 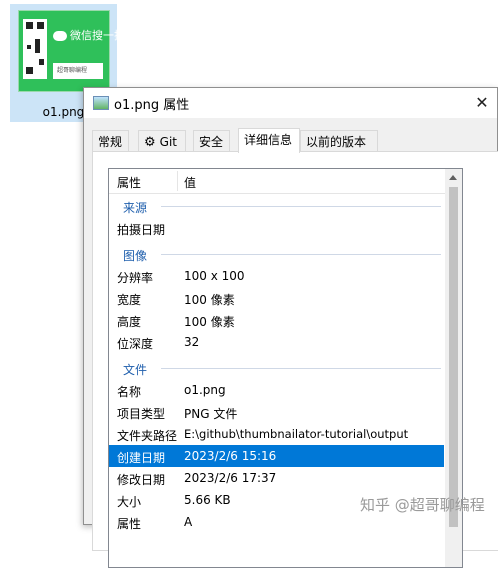 I want to click on property-name: 修改日期, so click(x=141, y=480).